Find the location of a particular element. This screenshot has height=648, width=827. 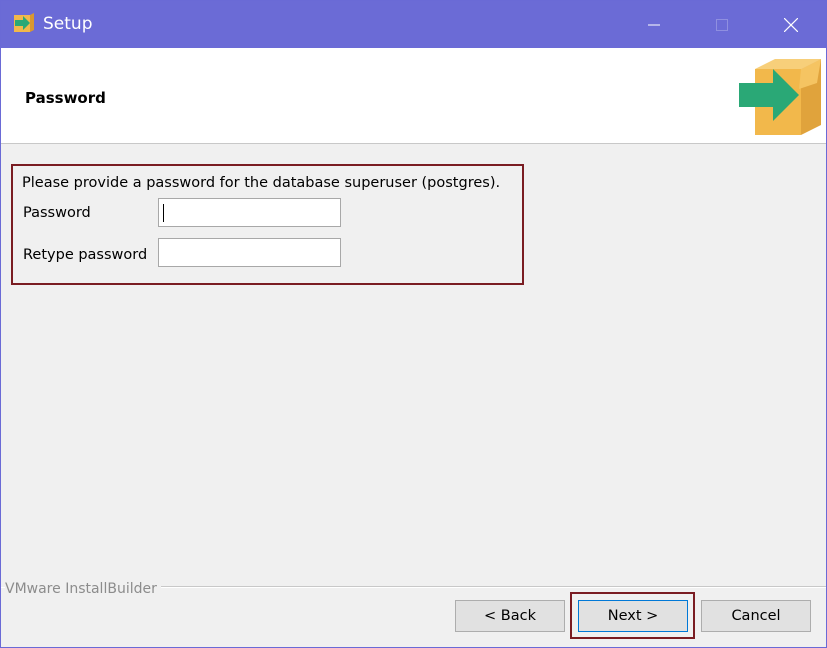

minimize-icon is located at coordinates (654, 24).